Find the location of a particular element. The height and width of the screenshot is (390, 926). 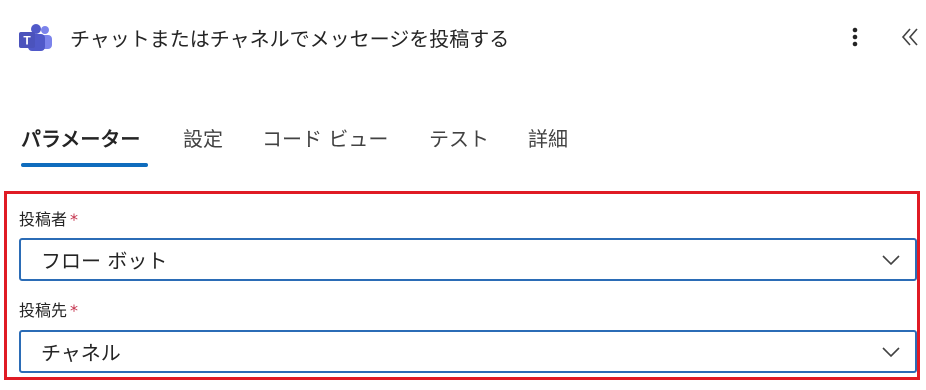

more-vertical-icon is located at coordinates (855, 37).